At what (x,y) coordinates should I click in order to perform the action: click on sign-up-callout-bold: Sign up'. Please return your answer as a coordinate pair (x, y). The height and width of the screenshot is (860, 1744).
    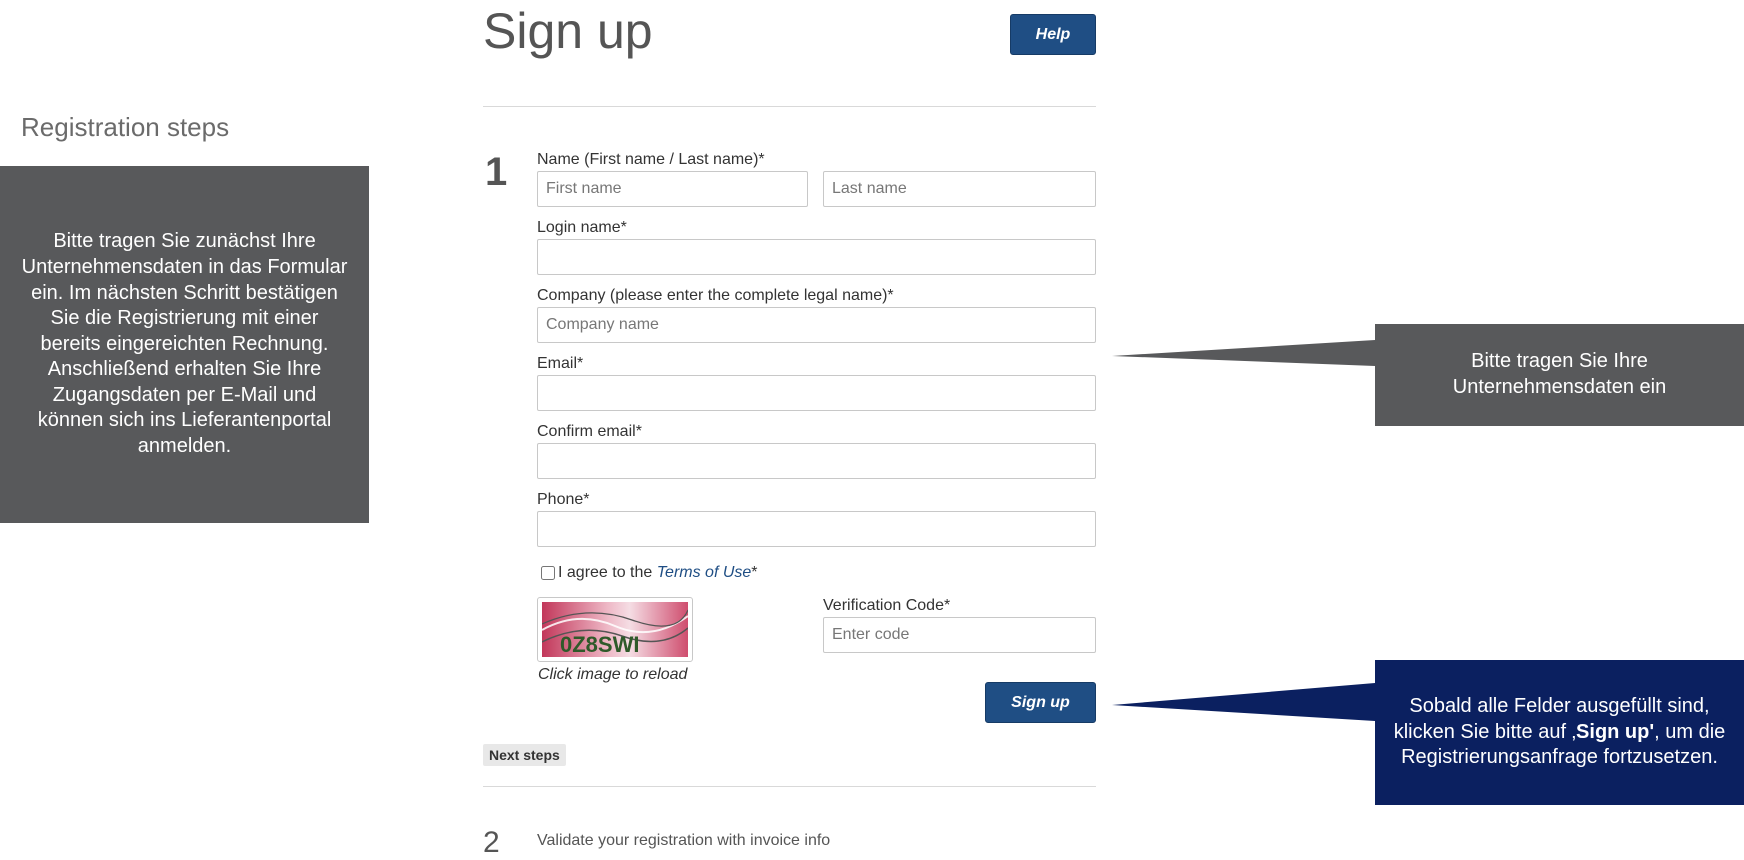
    Looking at the image, I should click on (1615, 731).